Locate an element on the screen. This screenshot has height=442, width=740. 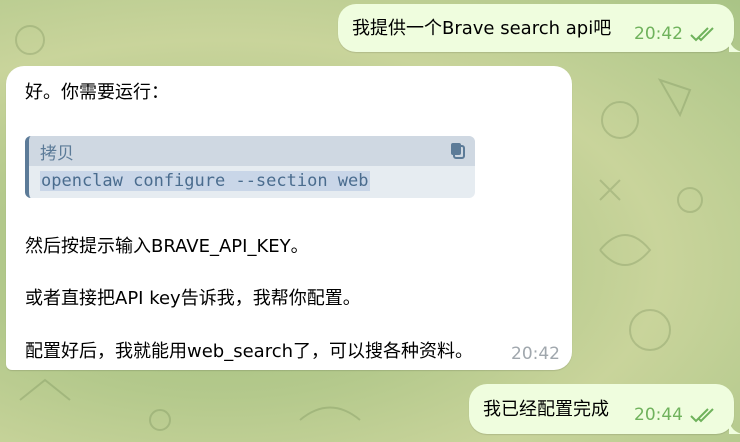
message-intro: 好。你需要运行： is located at coordinates (97, 92).